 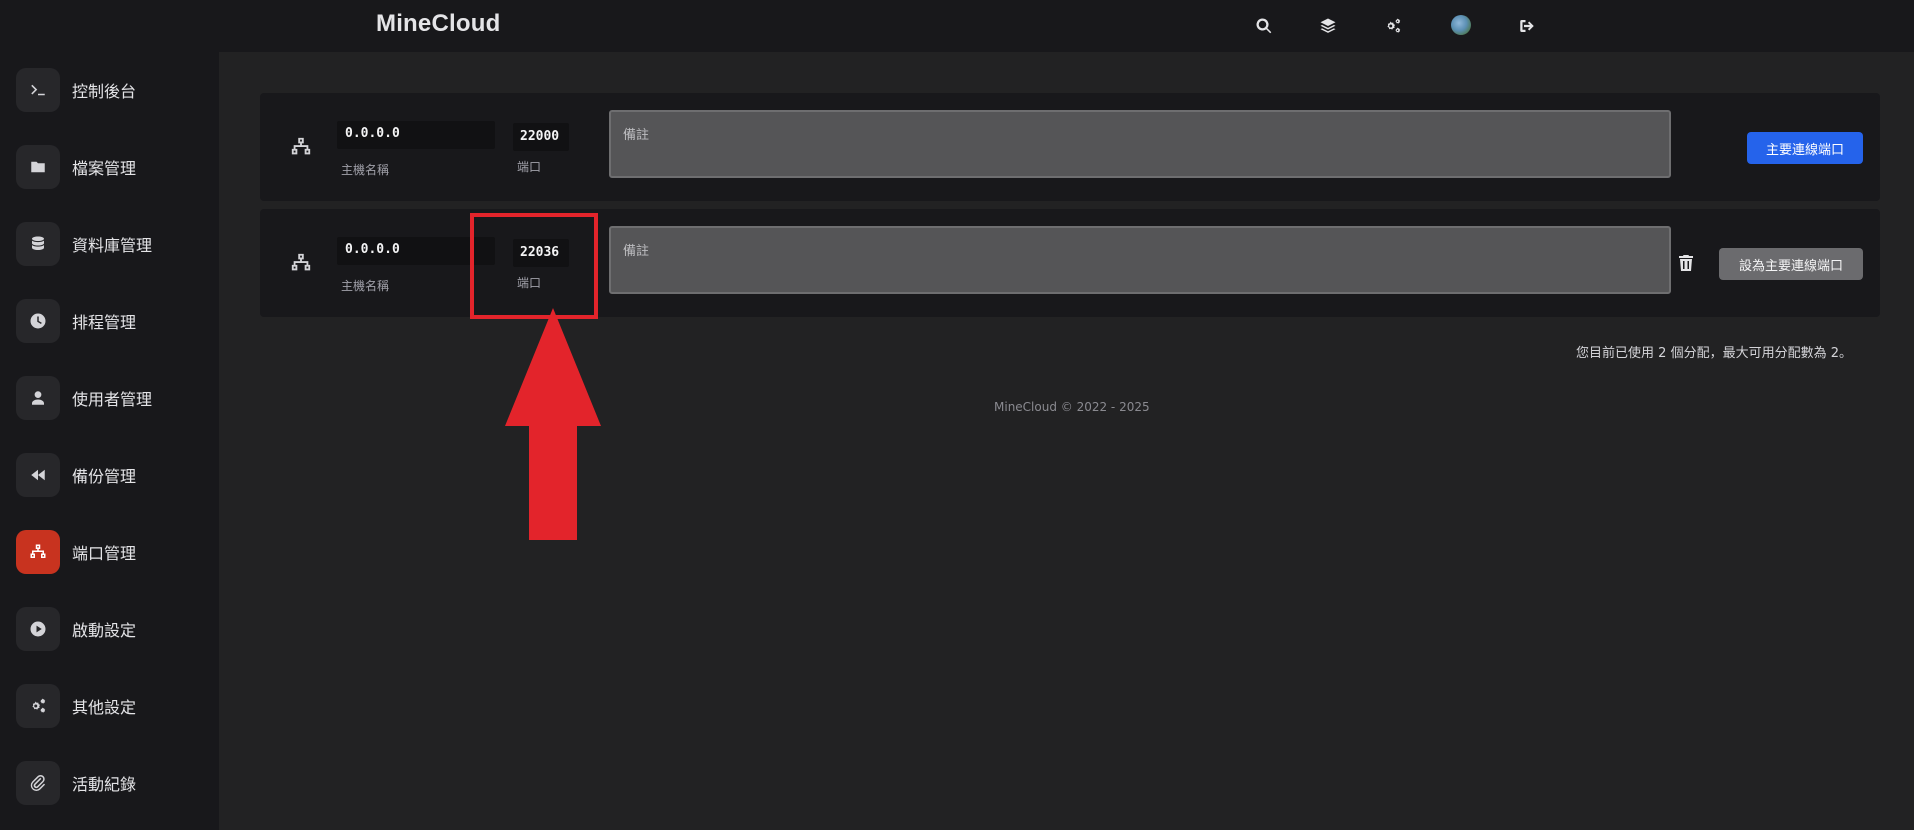 I want to click on sidebar-item-schedules: 排程管理, so click(x=116, y=321).